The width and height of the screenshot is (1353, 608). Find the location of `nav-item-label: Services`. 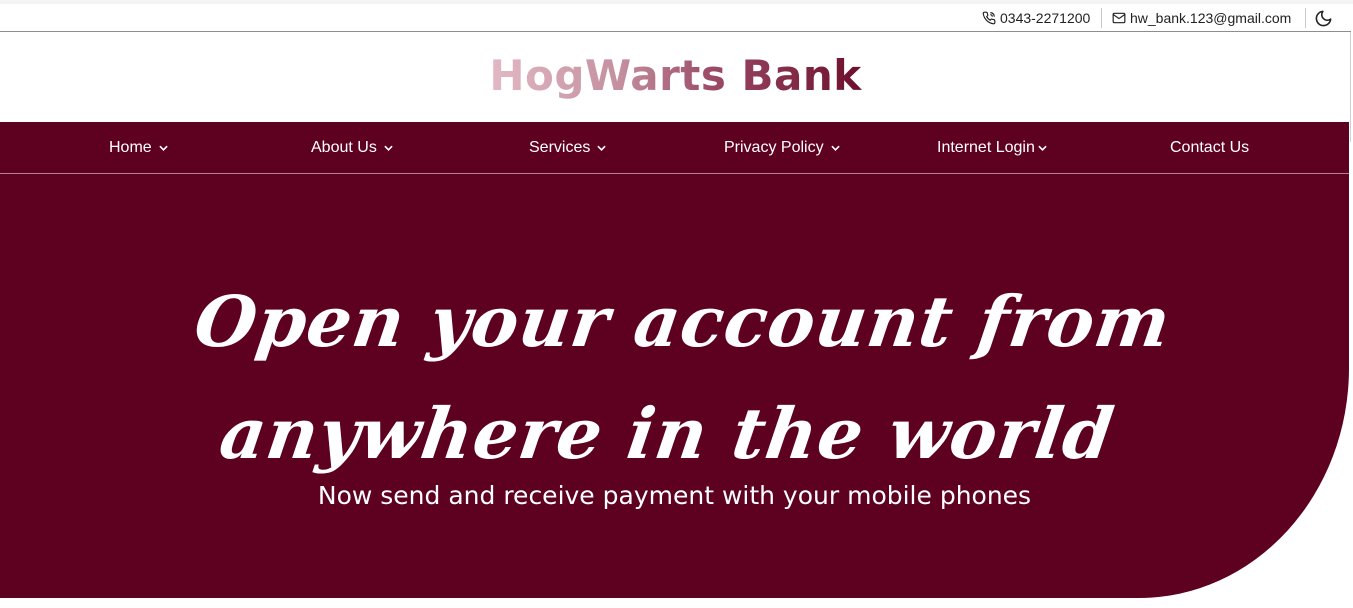

nav-item-label: Services is located at coordinates (560, 147).